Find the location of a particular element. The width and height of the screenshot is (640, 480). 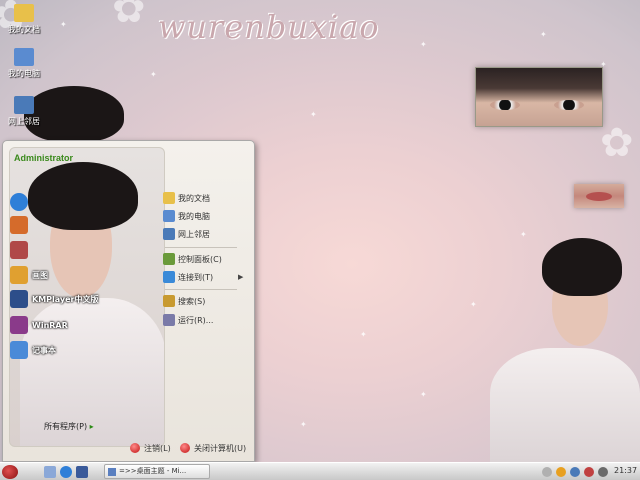

start-menu-connect-to: 连接到(T) is located at coordinates (188, 277).